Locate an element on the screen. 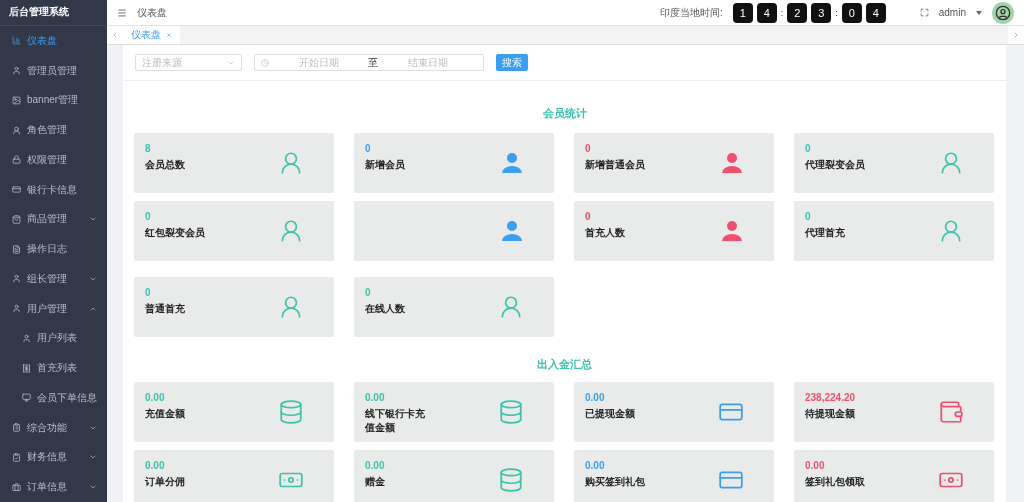  close-icon is located at coordinates (169, 35).